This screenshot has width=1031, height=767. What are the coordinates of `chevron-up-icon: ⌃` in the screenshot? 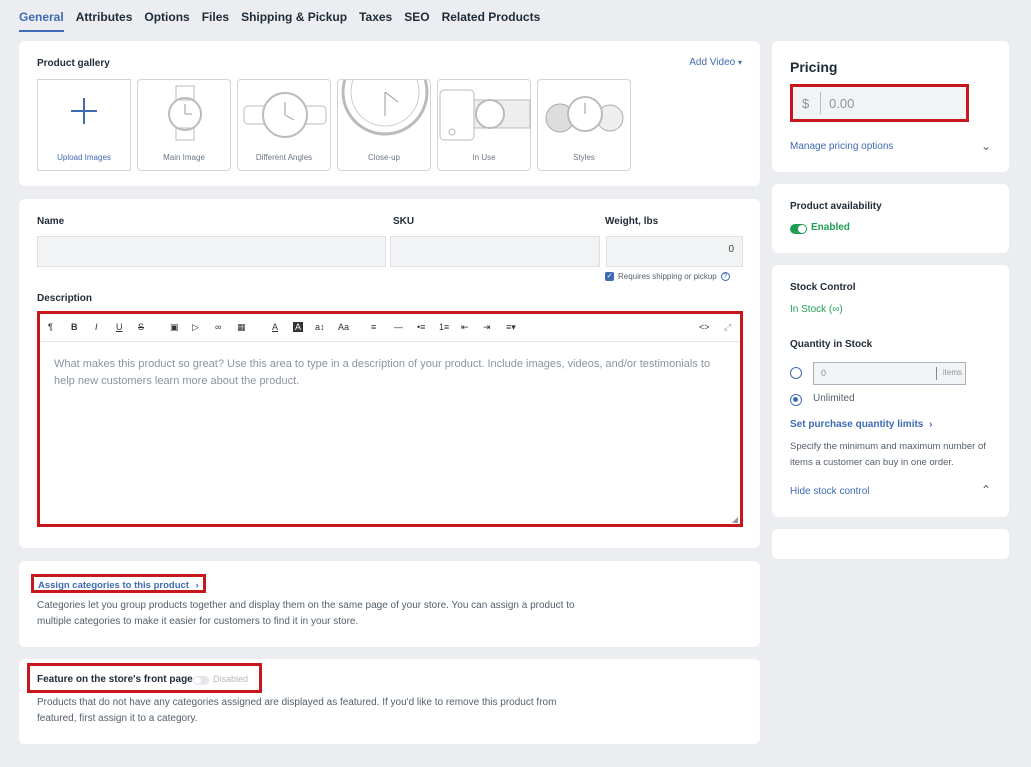 It's located at (986, 490).